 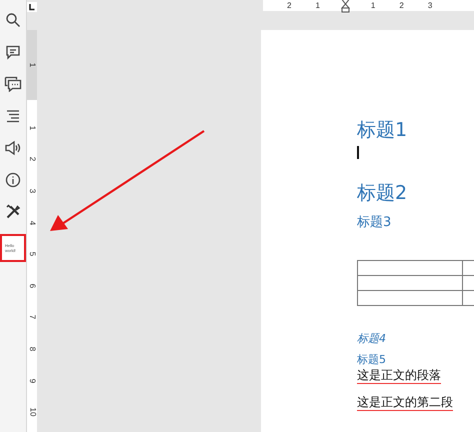 I want to click on paragraph: 这是正文的第二段, so click(x=405, y=402).